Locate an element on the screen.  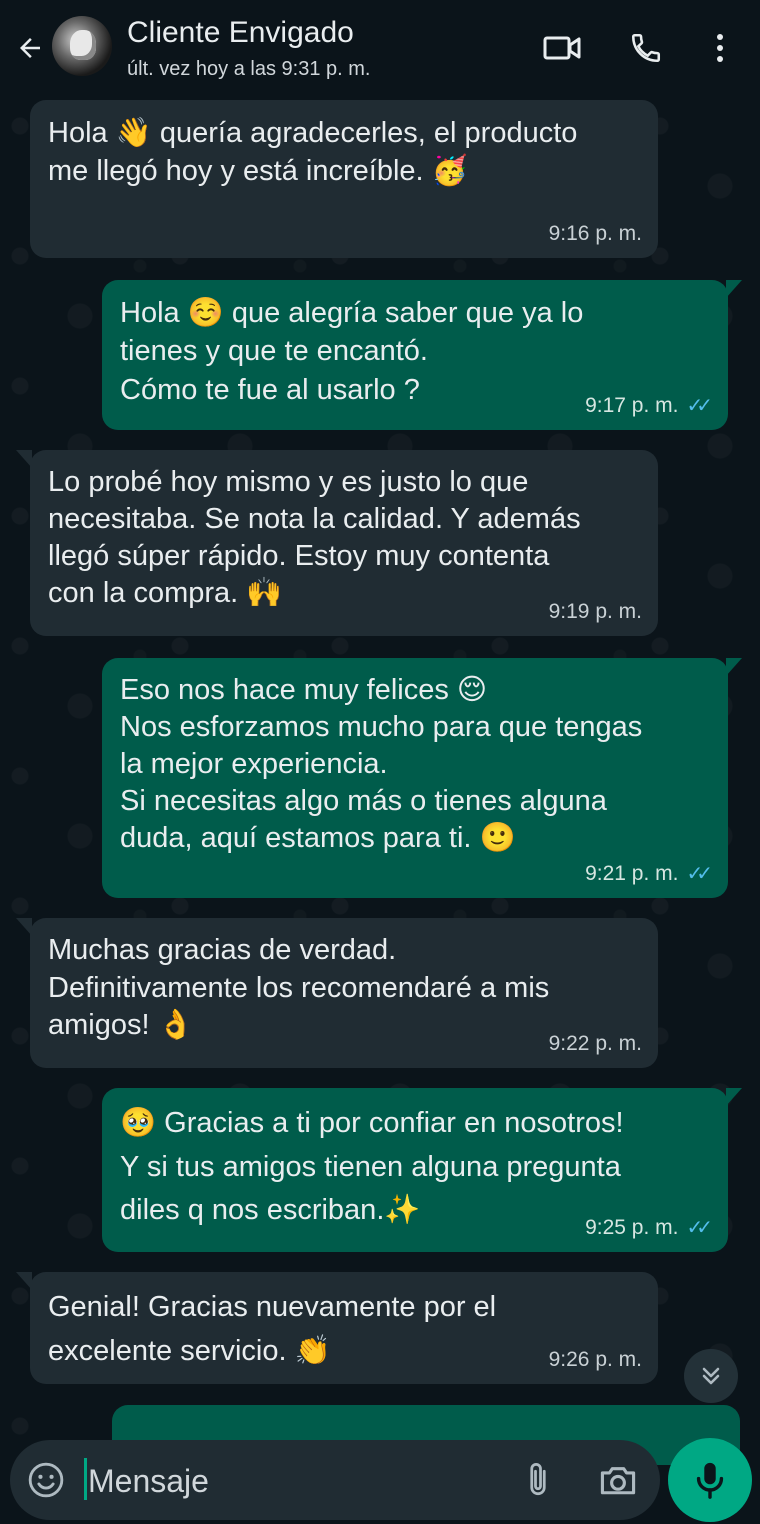
contact-avatar is located at coordinates (82, 46).